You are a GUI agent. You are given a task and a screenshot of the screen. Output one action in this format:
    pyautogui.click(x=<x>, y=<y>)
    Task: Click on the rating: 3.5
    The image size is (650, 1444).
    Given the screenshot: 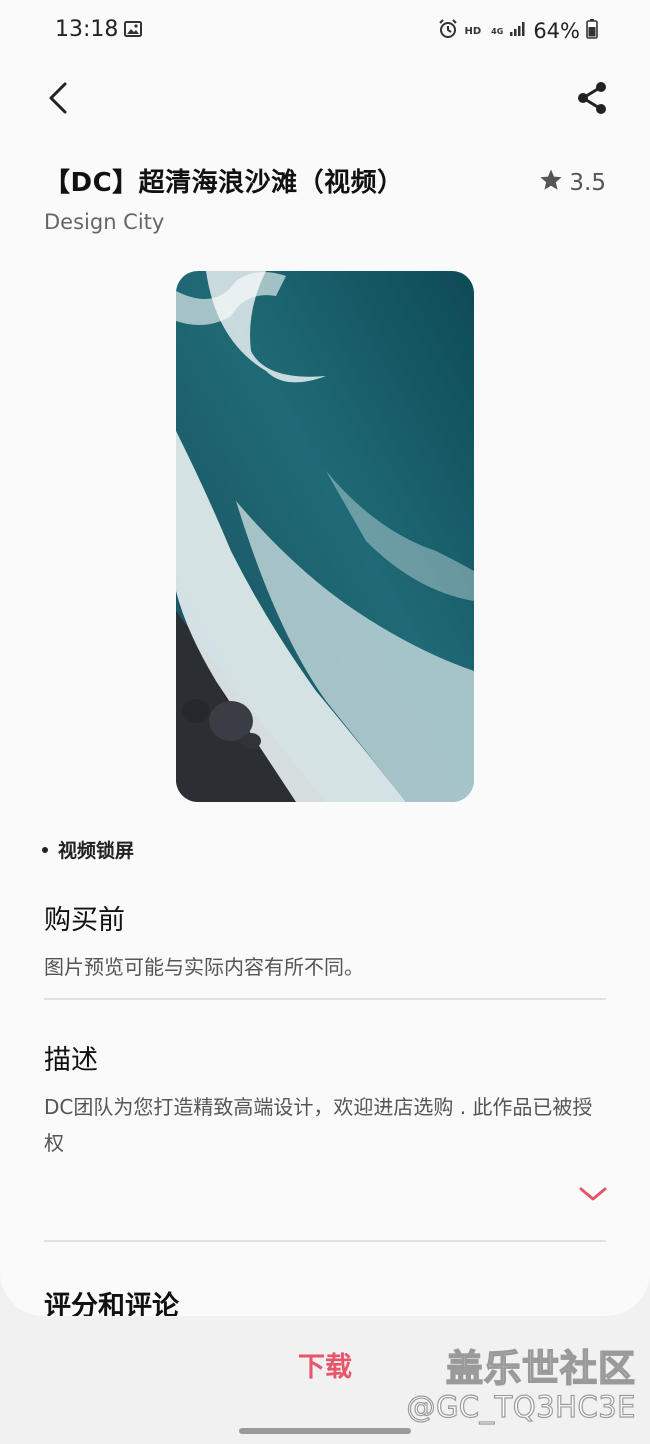 What is the action you would take?
    pyautogui.click(x=572, y=183)
    